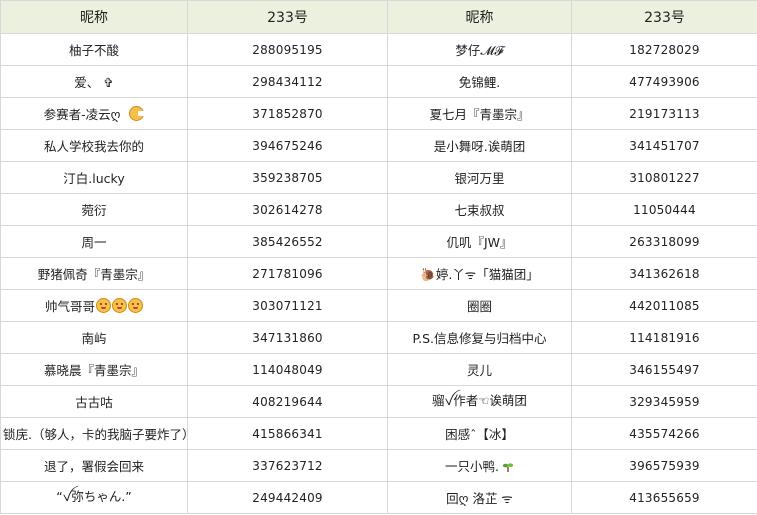  I want to click on left-id-cell: 337623712, so click(287, 465).